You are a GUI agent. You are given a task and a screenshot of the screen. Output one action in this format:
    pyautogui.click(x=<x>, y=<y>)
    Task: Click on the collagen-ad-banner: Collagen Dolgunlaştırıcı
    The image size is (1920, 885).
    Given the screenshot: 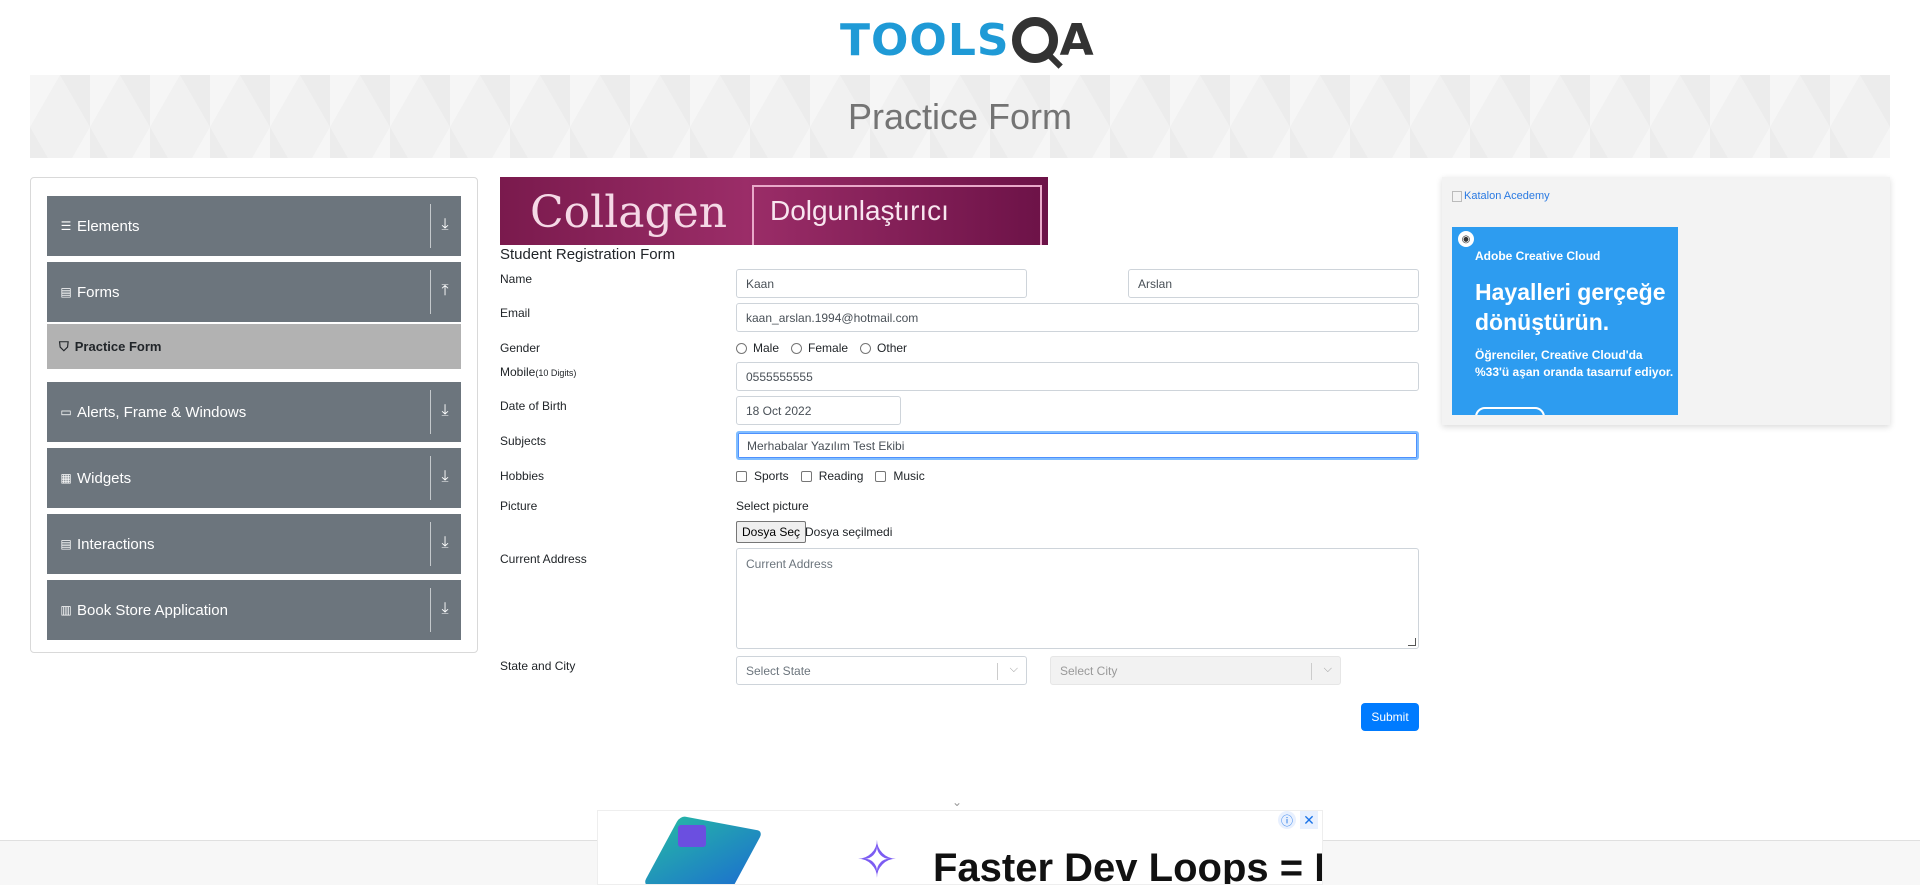 What is the action you would take?
    pyautogui.click(x=774, y=211)
    